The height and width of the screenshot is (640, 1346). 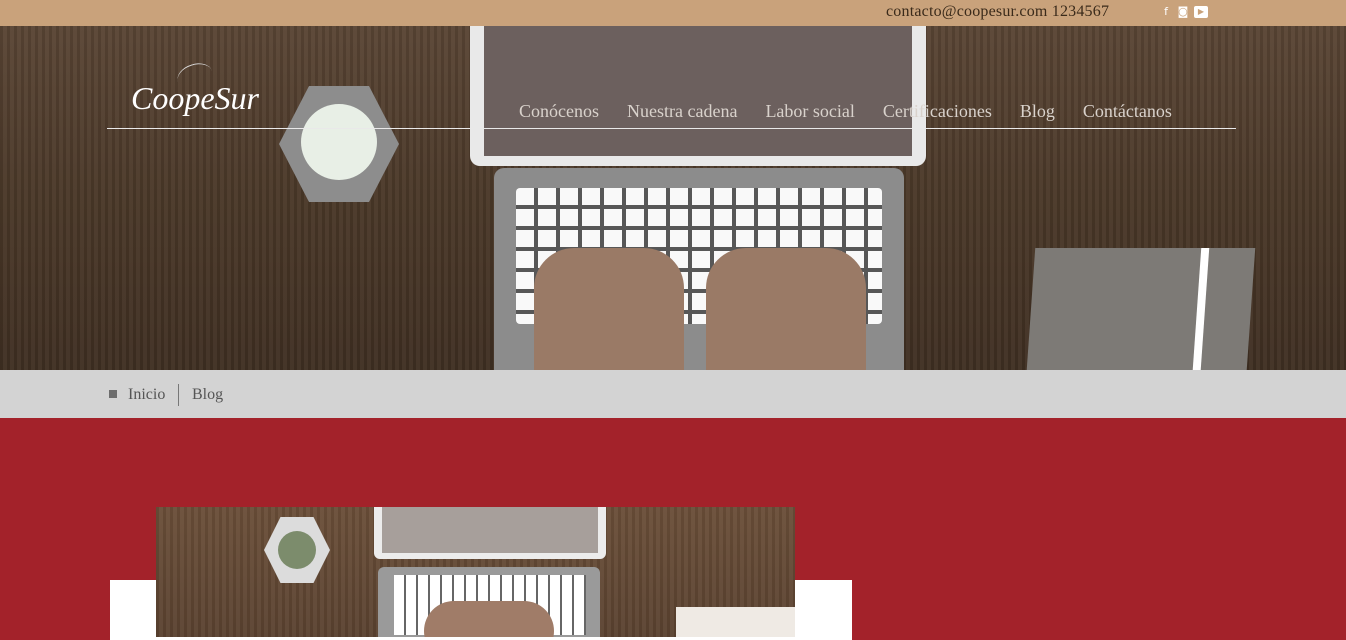 I want to click on social-links: f ◙ ▶, so click(x=1184, y=12).